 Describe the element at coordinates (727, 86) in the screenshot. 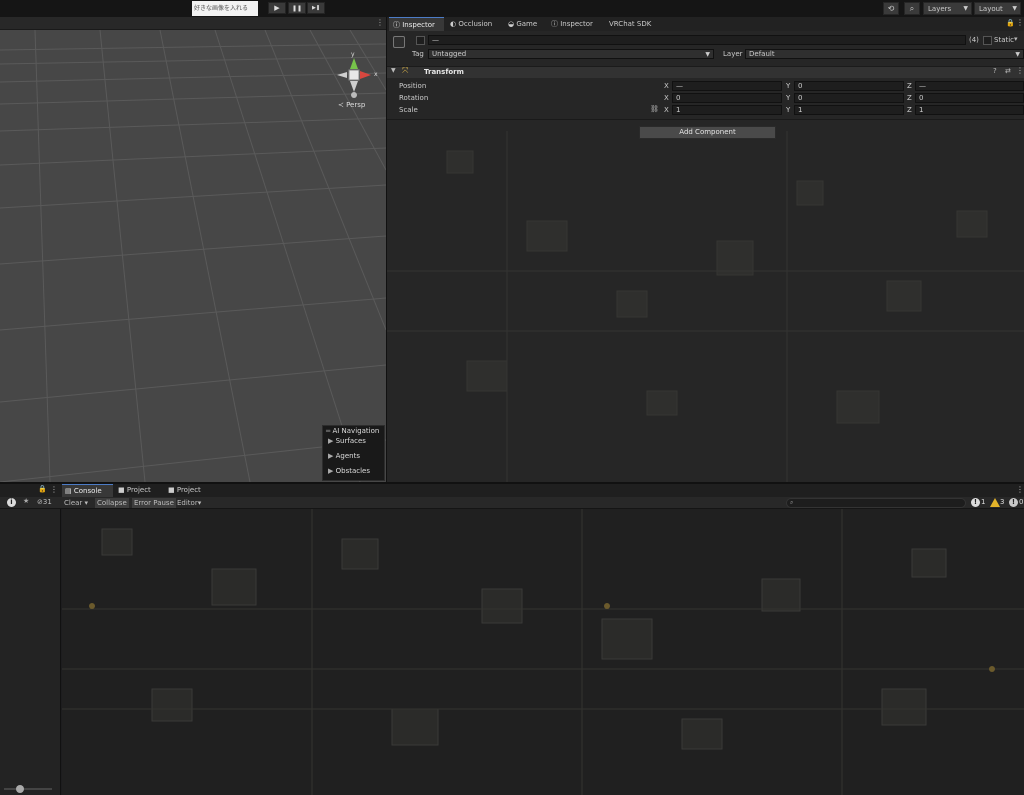

I see `position-x-field: —` at that location.